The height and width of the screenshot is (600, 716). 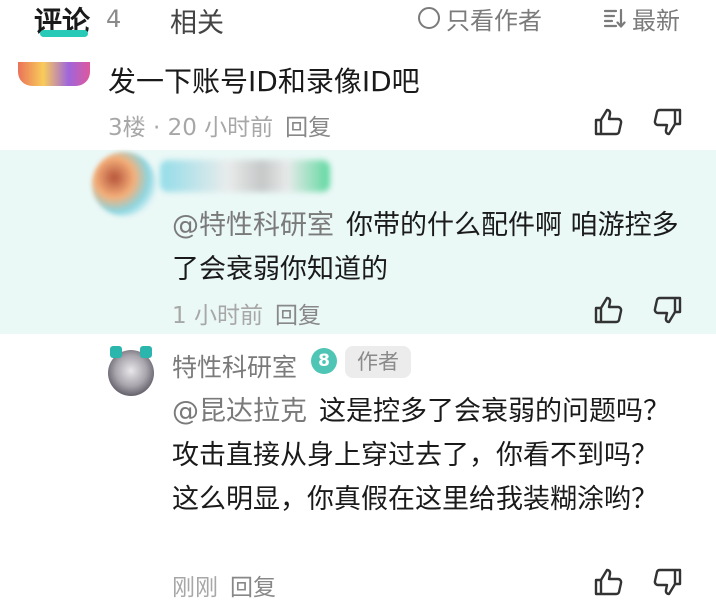 I want to click on comment-tabs: 评论 4 相关 只看作者 最新, so click(x=358, y=22).